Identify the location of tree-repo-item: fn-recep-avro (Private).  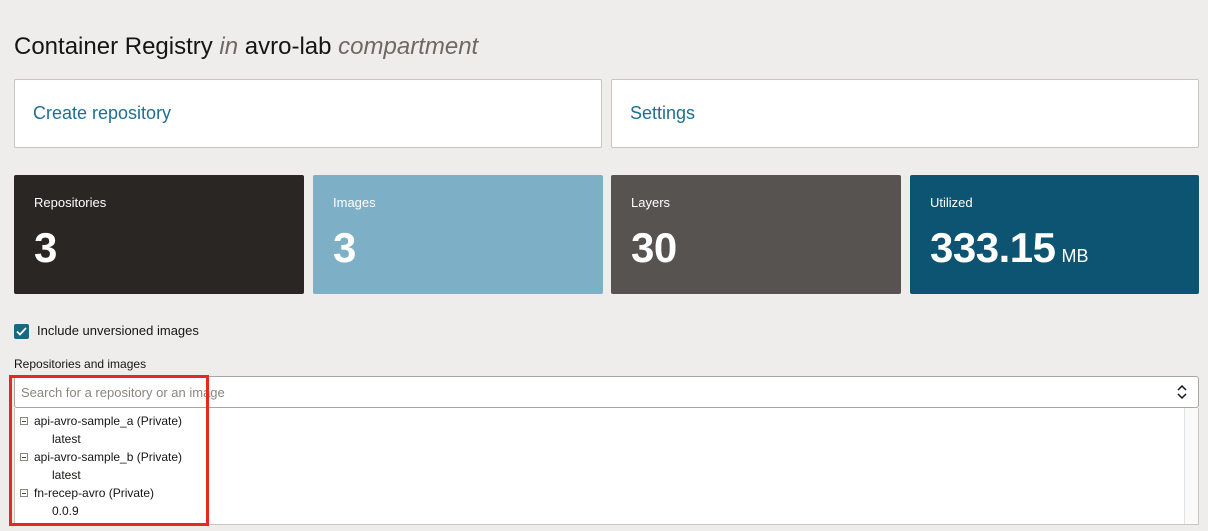
(87, 493).